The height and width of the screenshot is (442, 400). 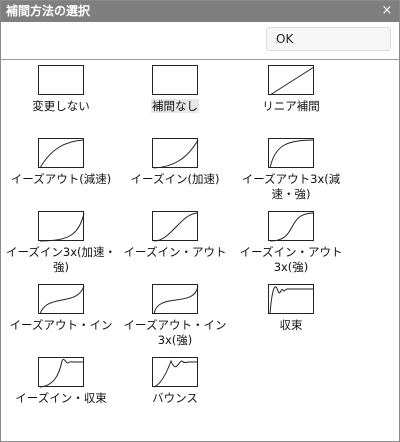 What do you see at coordinates (175, 80) in the screenshot?
I see `step-curve-icon` at bounding box center [175, 80].